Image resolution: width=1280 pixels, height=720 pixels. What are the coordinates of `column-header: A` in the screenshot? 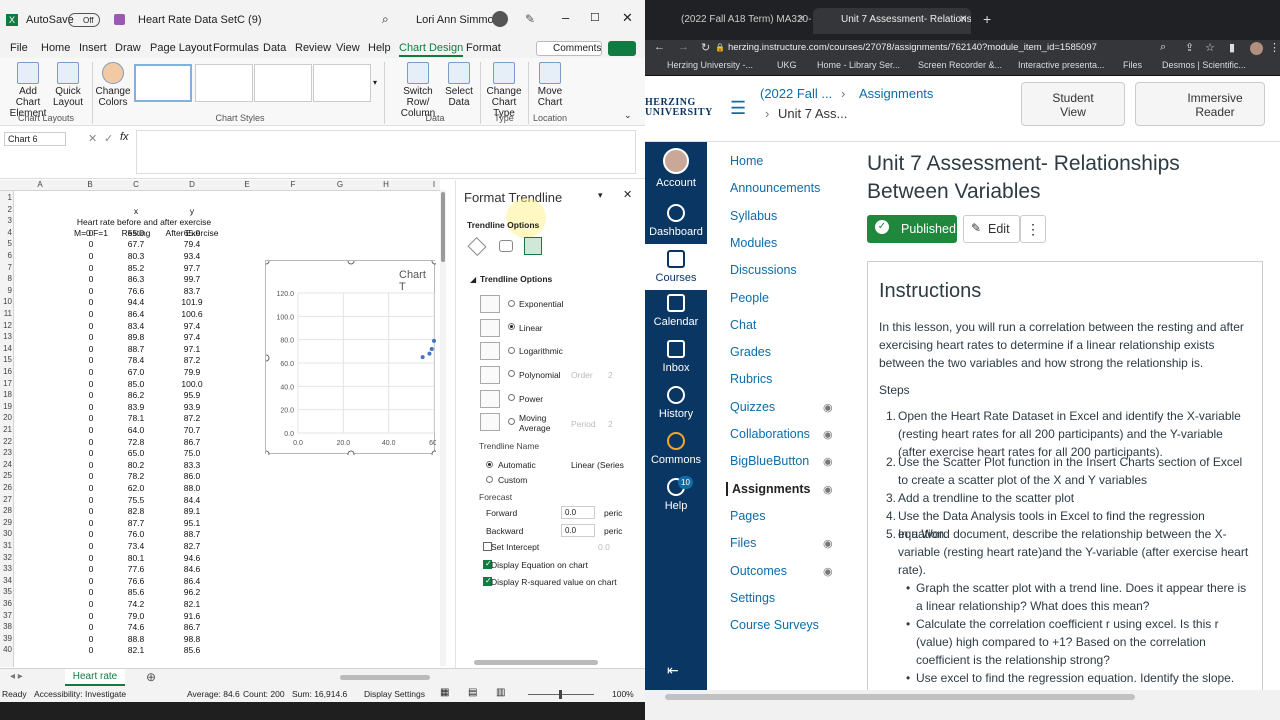 It's located at (40, 184).